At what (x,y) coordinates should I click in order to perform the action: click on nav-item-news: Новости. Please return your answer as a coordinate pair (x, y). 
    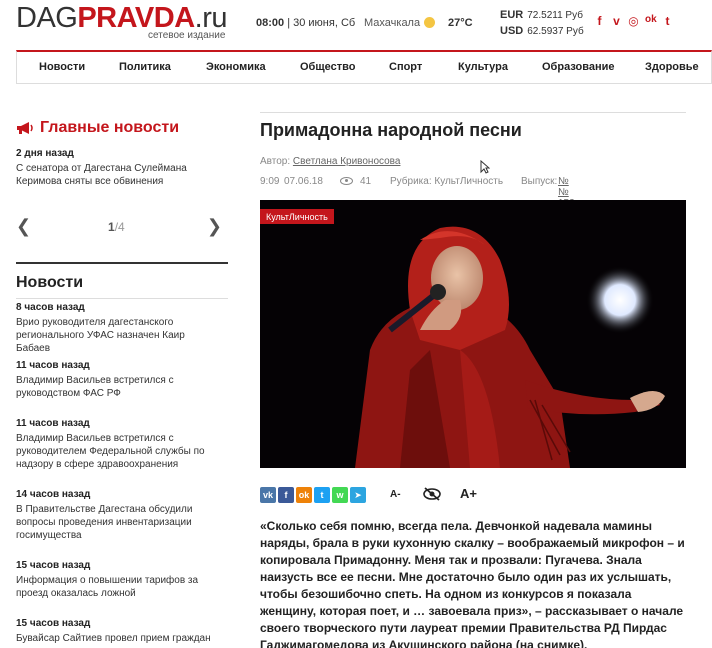
    Looking at the image, I should click on (62, 67).